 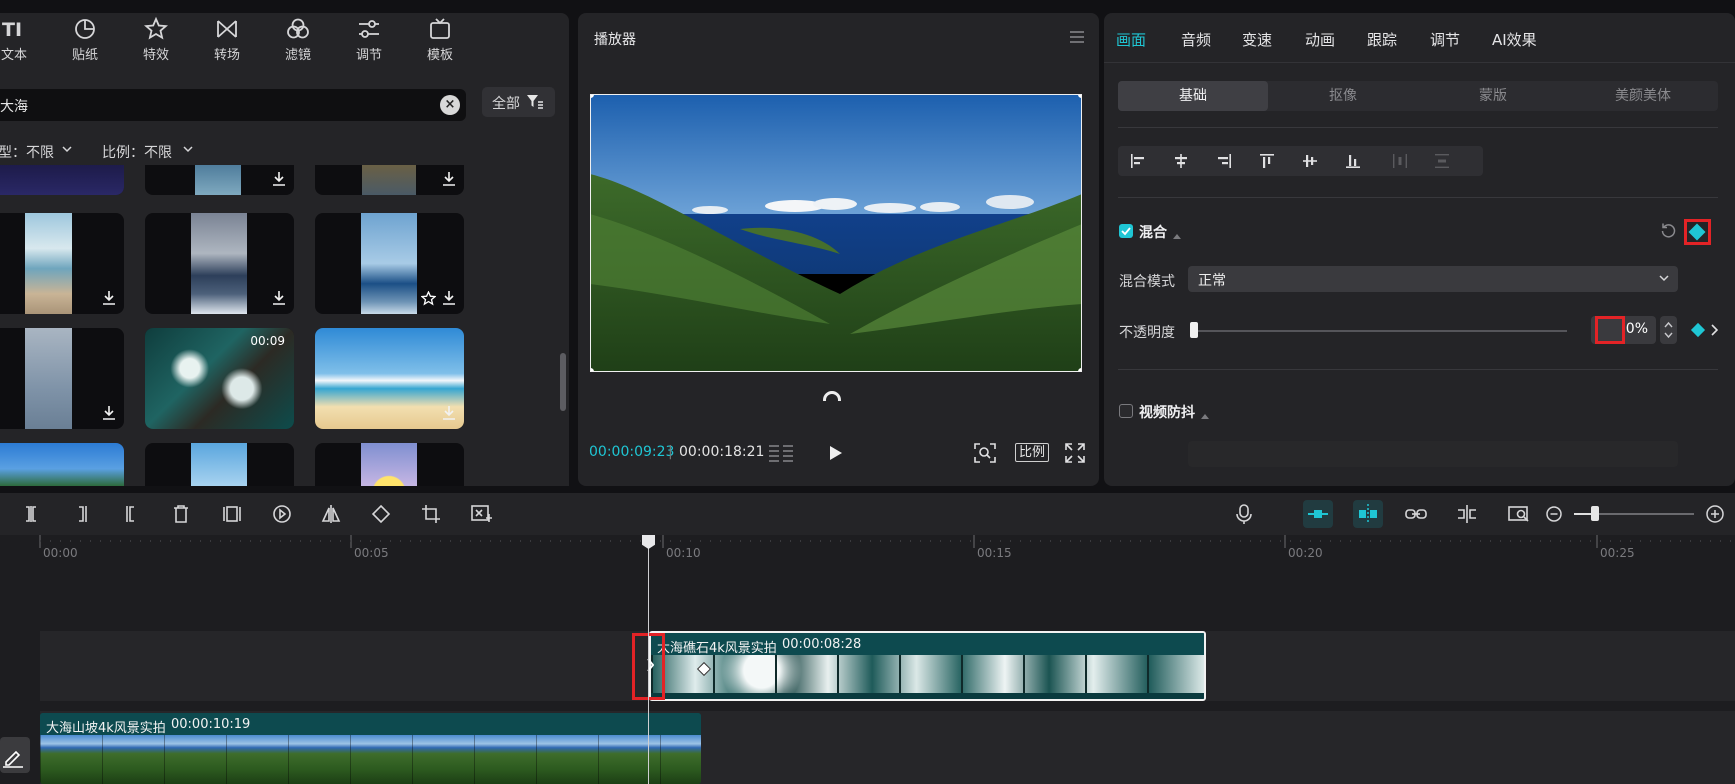 I want to click on grid-view-icon, so click(x=781, y=455).